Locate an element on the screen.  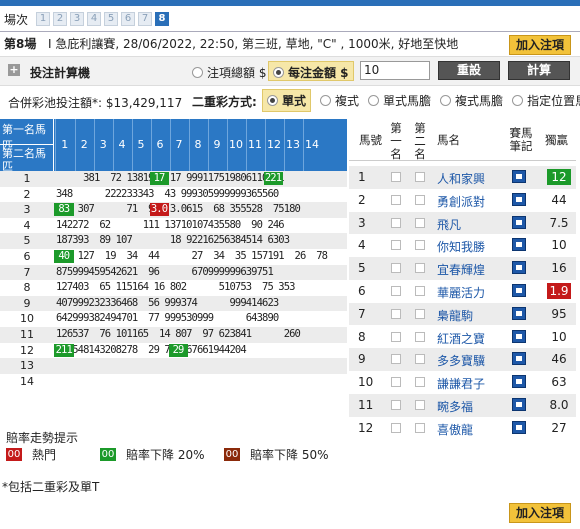
race-tab-5: 5 is located at coordinates (111, 19).